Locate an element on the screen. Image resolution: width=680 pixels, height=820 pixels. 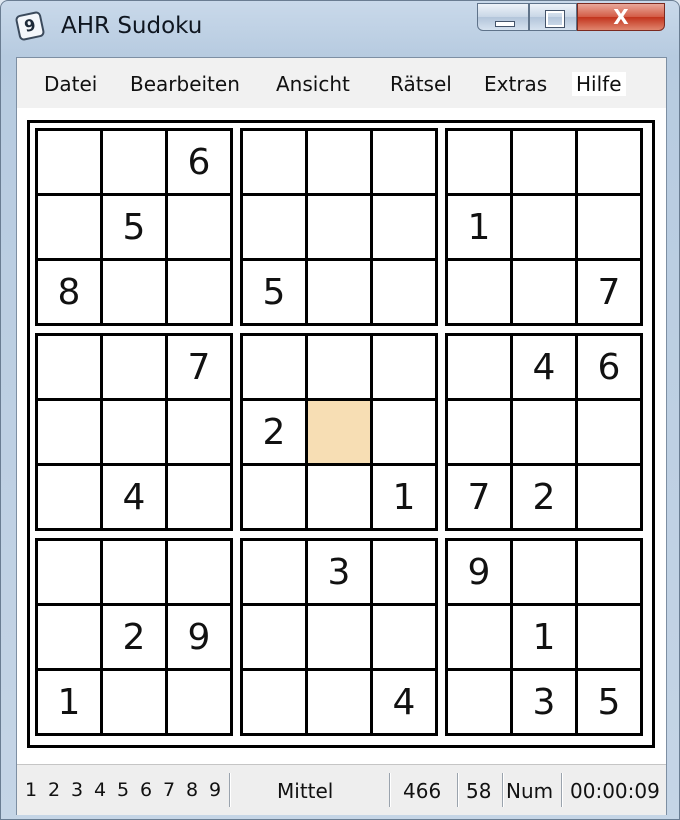
sudoku-cell-r3c1: 8 is located at coordinates (69, 292).